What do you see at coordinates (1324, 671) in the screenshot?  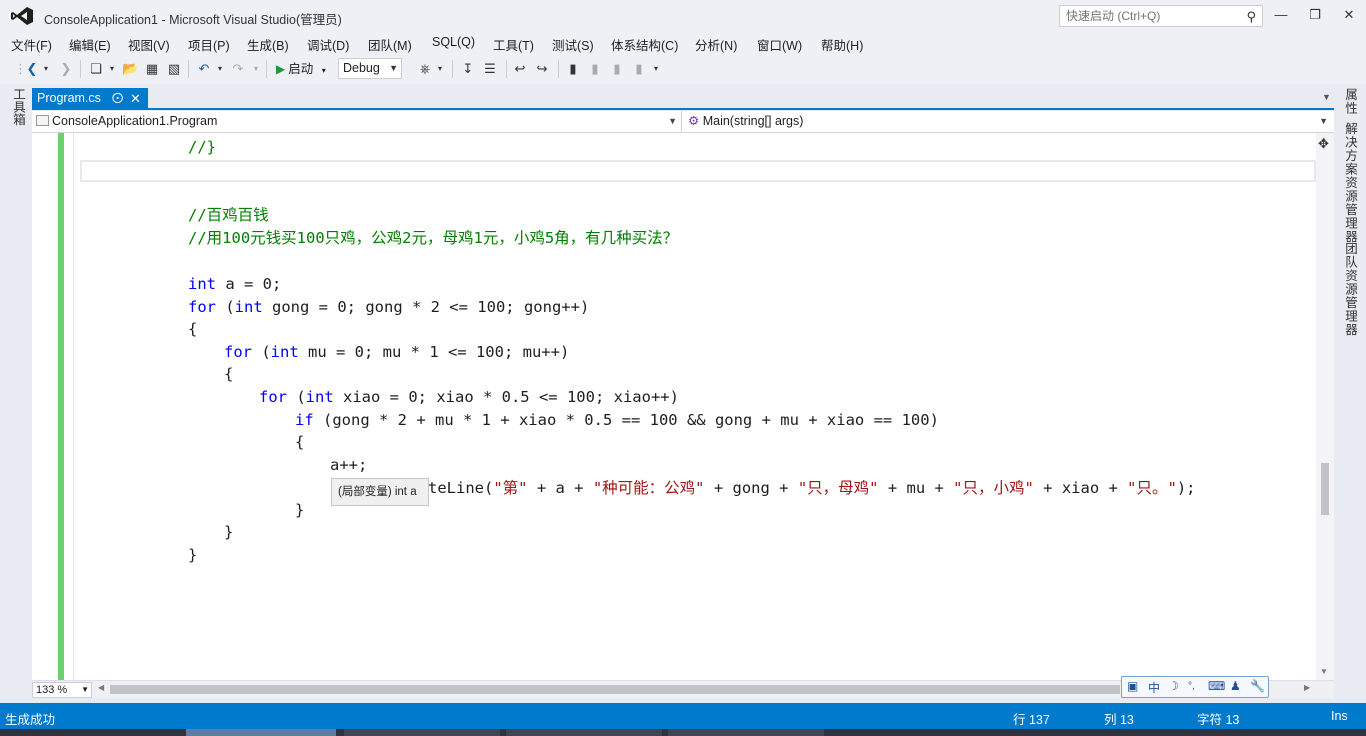 I see `scroll-down-icon: ▼` at bounding box center [1324, 671].